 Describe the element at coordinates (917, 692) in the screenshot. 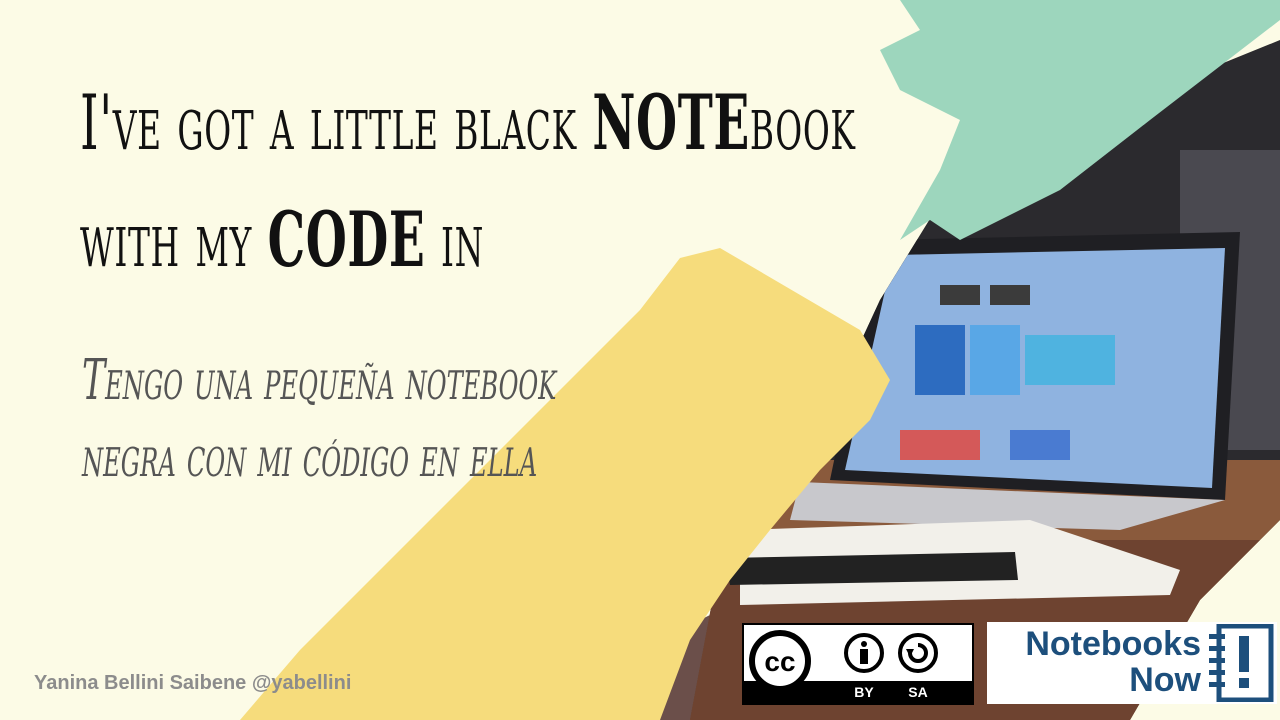

I see `sa-label: SA` at that location.